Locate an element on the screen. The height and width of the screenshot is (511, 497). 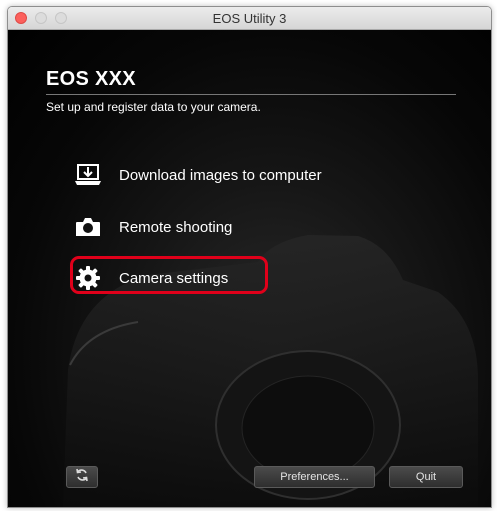
download-images-button: Download images to computer is located at coordinates (197, 175).